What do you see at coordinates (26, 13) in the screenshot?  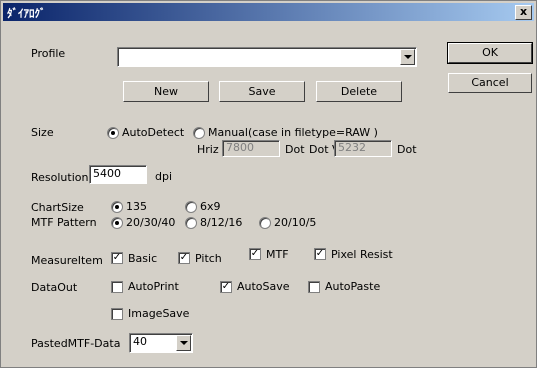 I see `window-title: ﾀﾞｲｱﾛｸﾞ` at bounding box center [26, 13].